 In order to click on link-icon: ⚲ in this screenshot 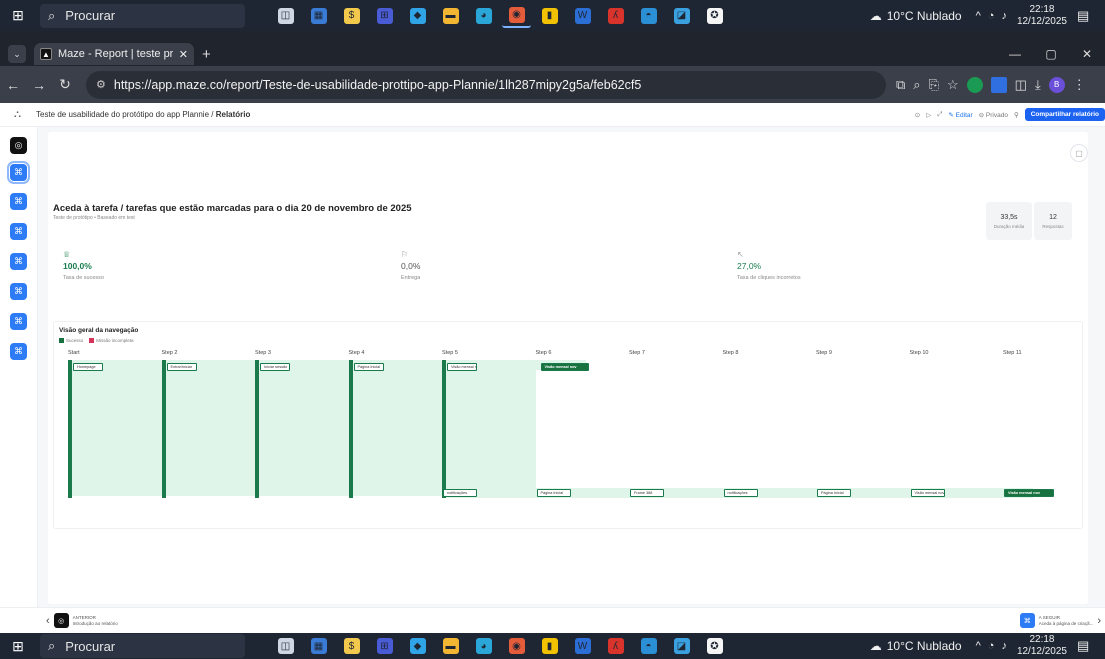, I will do `click(1016, 115)`.